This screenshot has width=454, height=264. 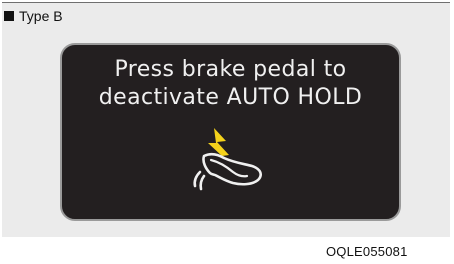 I want to click on square-bullet-icon, so click(x=9, y=16).